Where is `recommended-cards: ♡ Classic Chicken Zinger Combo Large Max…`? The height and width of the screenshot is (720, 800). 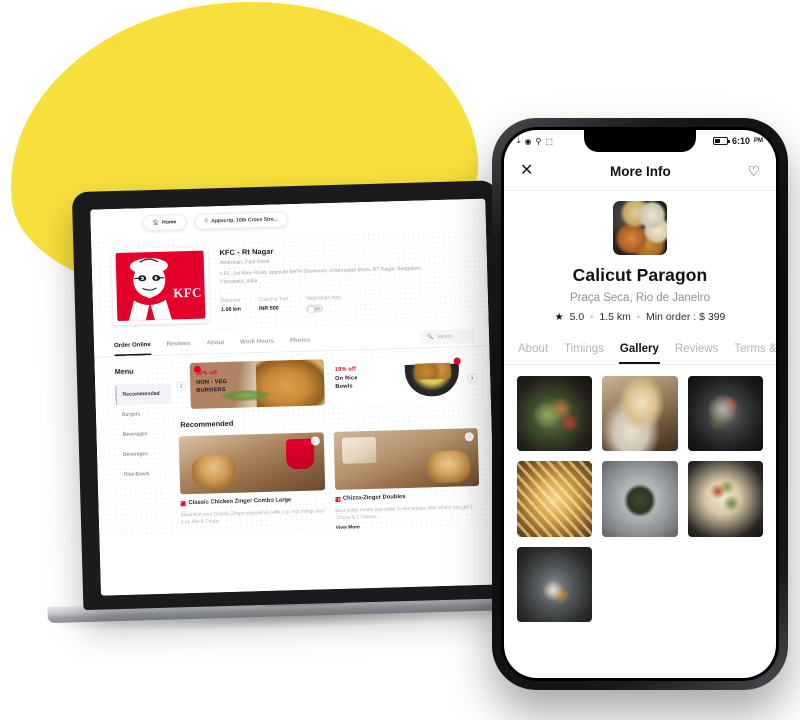 recommended-cards: ♡ Classic Chicken Zinger Combo Large Max… is located at coordinates (329, 481).